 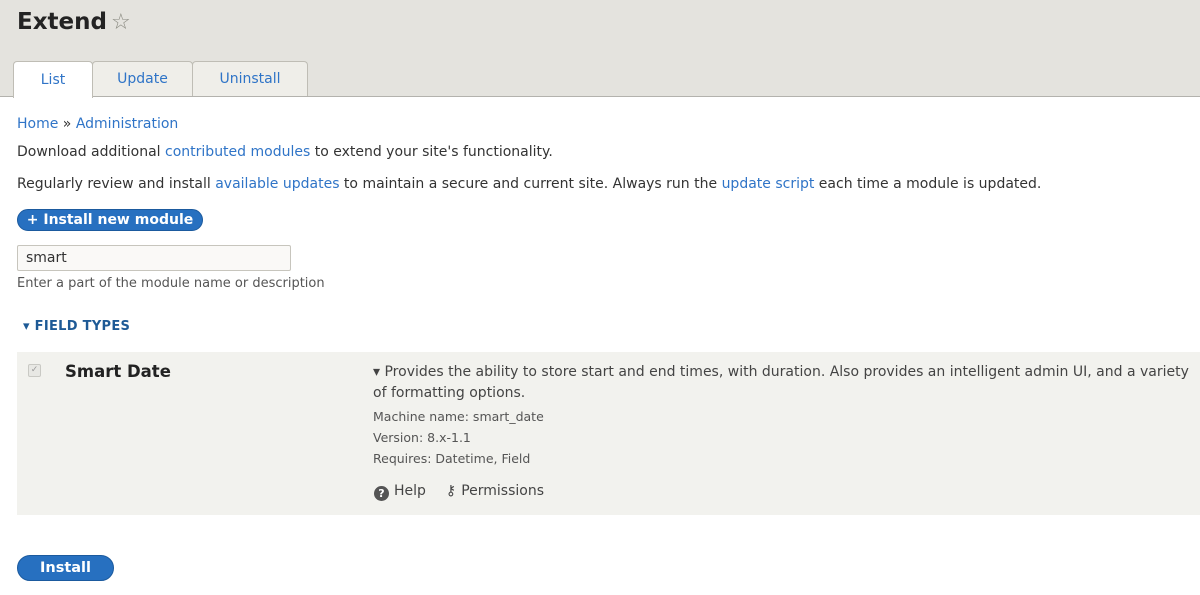 I want to click on contributed-modules-link: contributed modules, so click(x=237, y=152).